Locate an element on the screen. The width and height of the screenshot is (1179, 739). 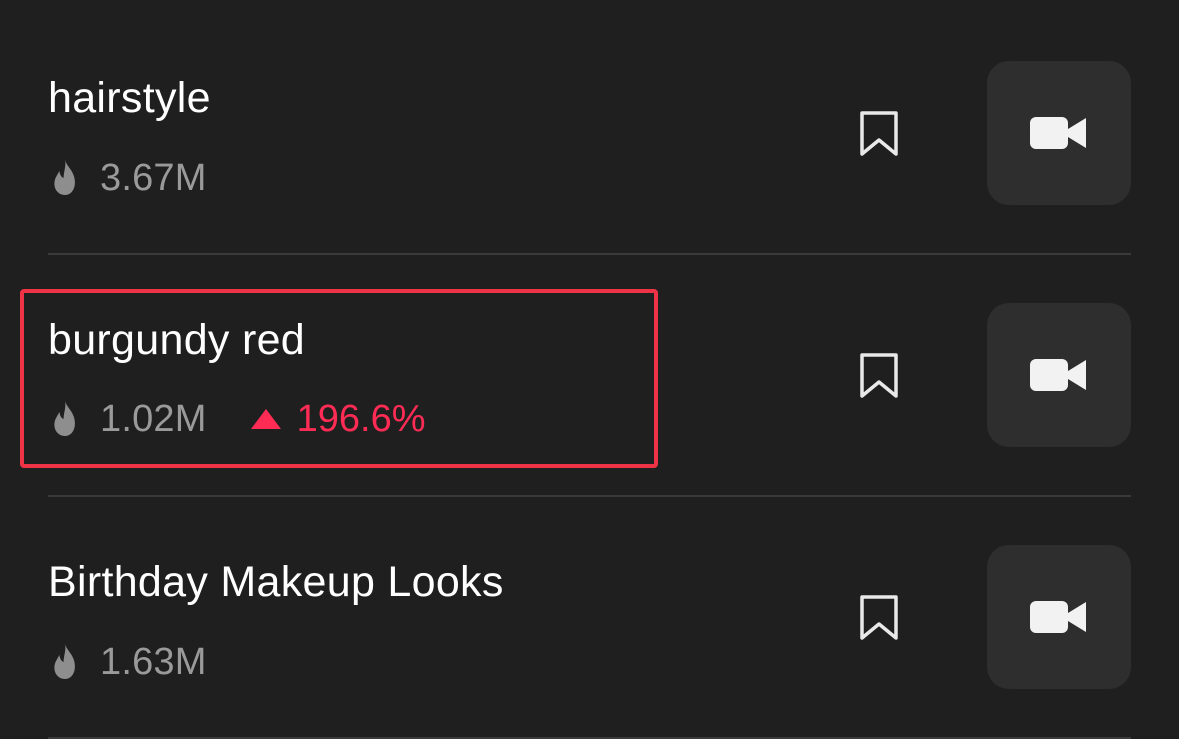
trend-meta: 3.67M is located at coordinates (127, 178).